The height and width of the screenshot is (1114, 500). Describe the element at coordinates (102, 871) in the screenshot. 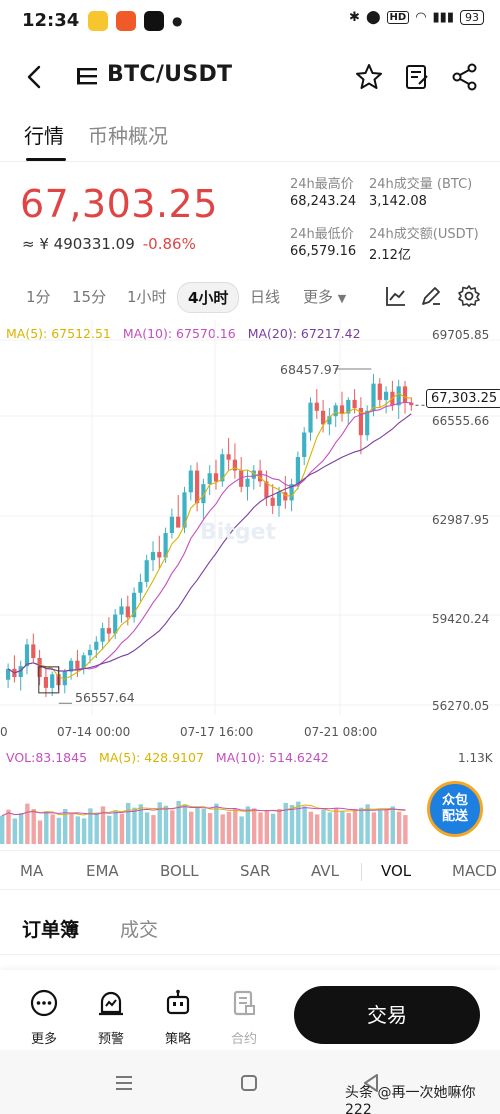

I see `indicator-ema: EMA` at that location.